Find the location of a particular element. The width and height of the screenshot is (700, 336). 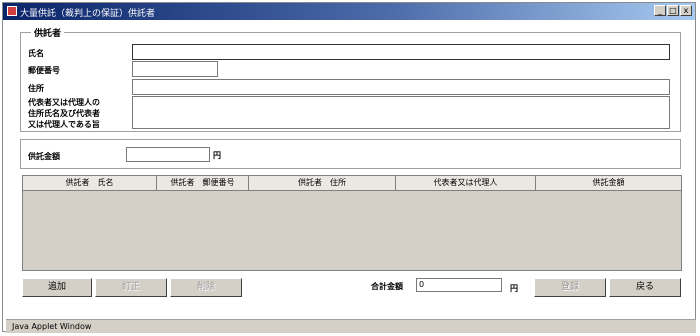

delete-button: 削除 is located at coordinates (206, 287).